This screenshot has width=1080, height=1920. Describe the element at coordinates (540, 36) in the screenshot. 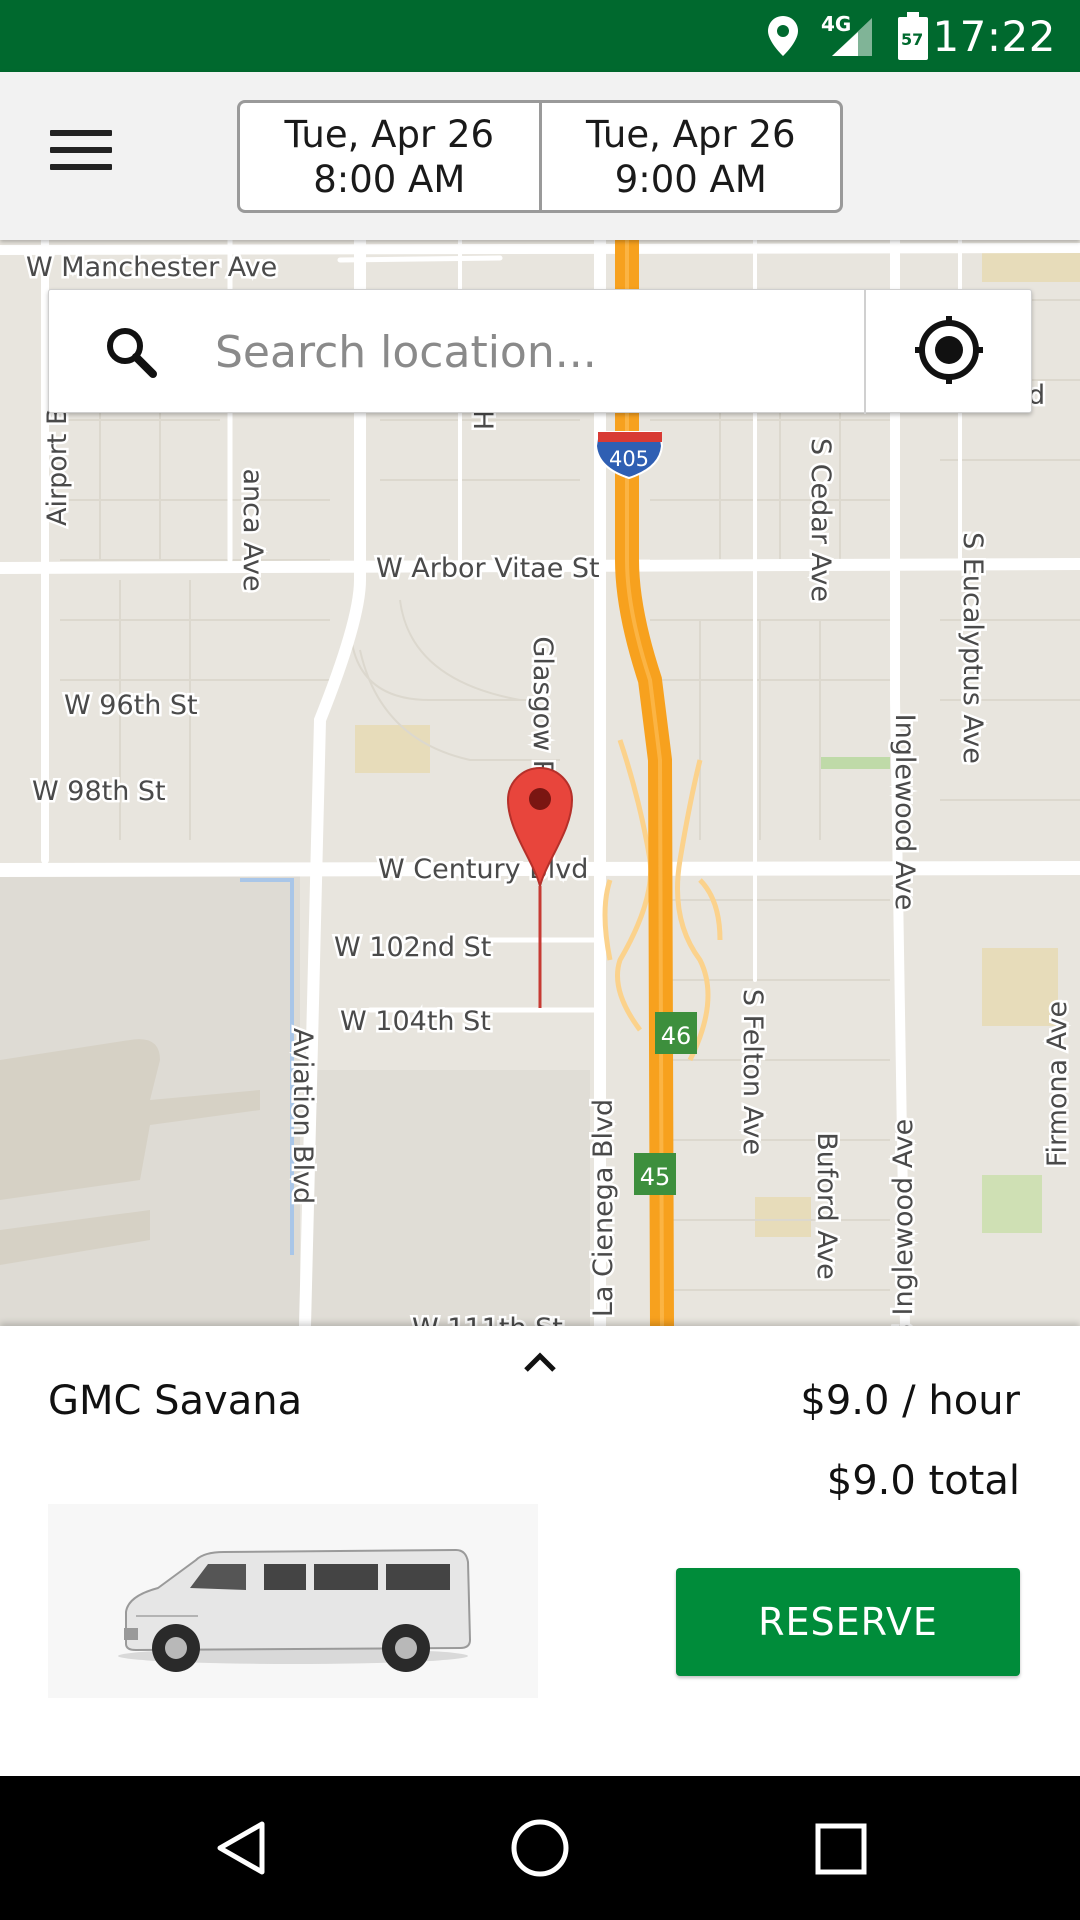

I see `status-bar: 4G 57 17:22` at that location.